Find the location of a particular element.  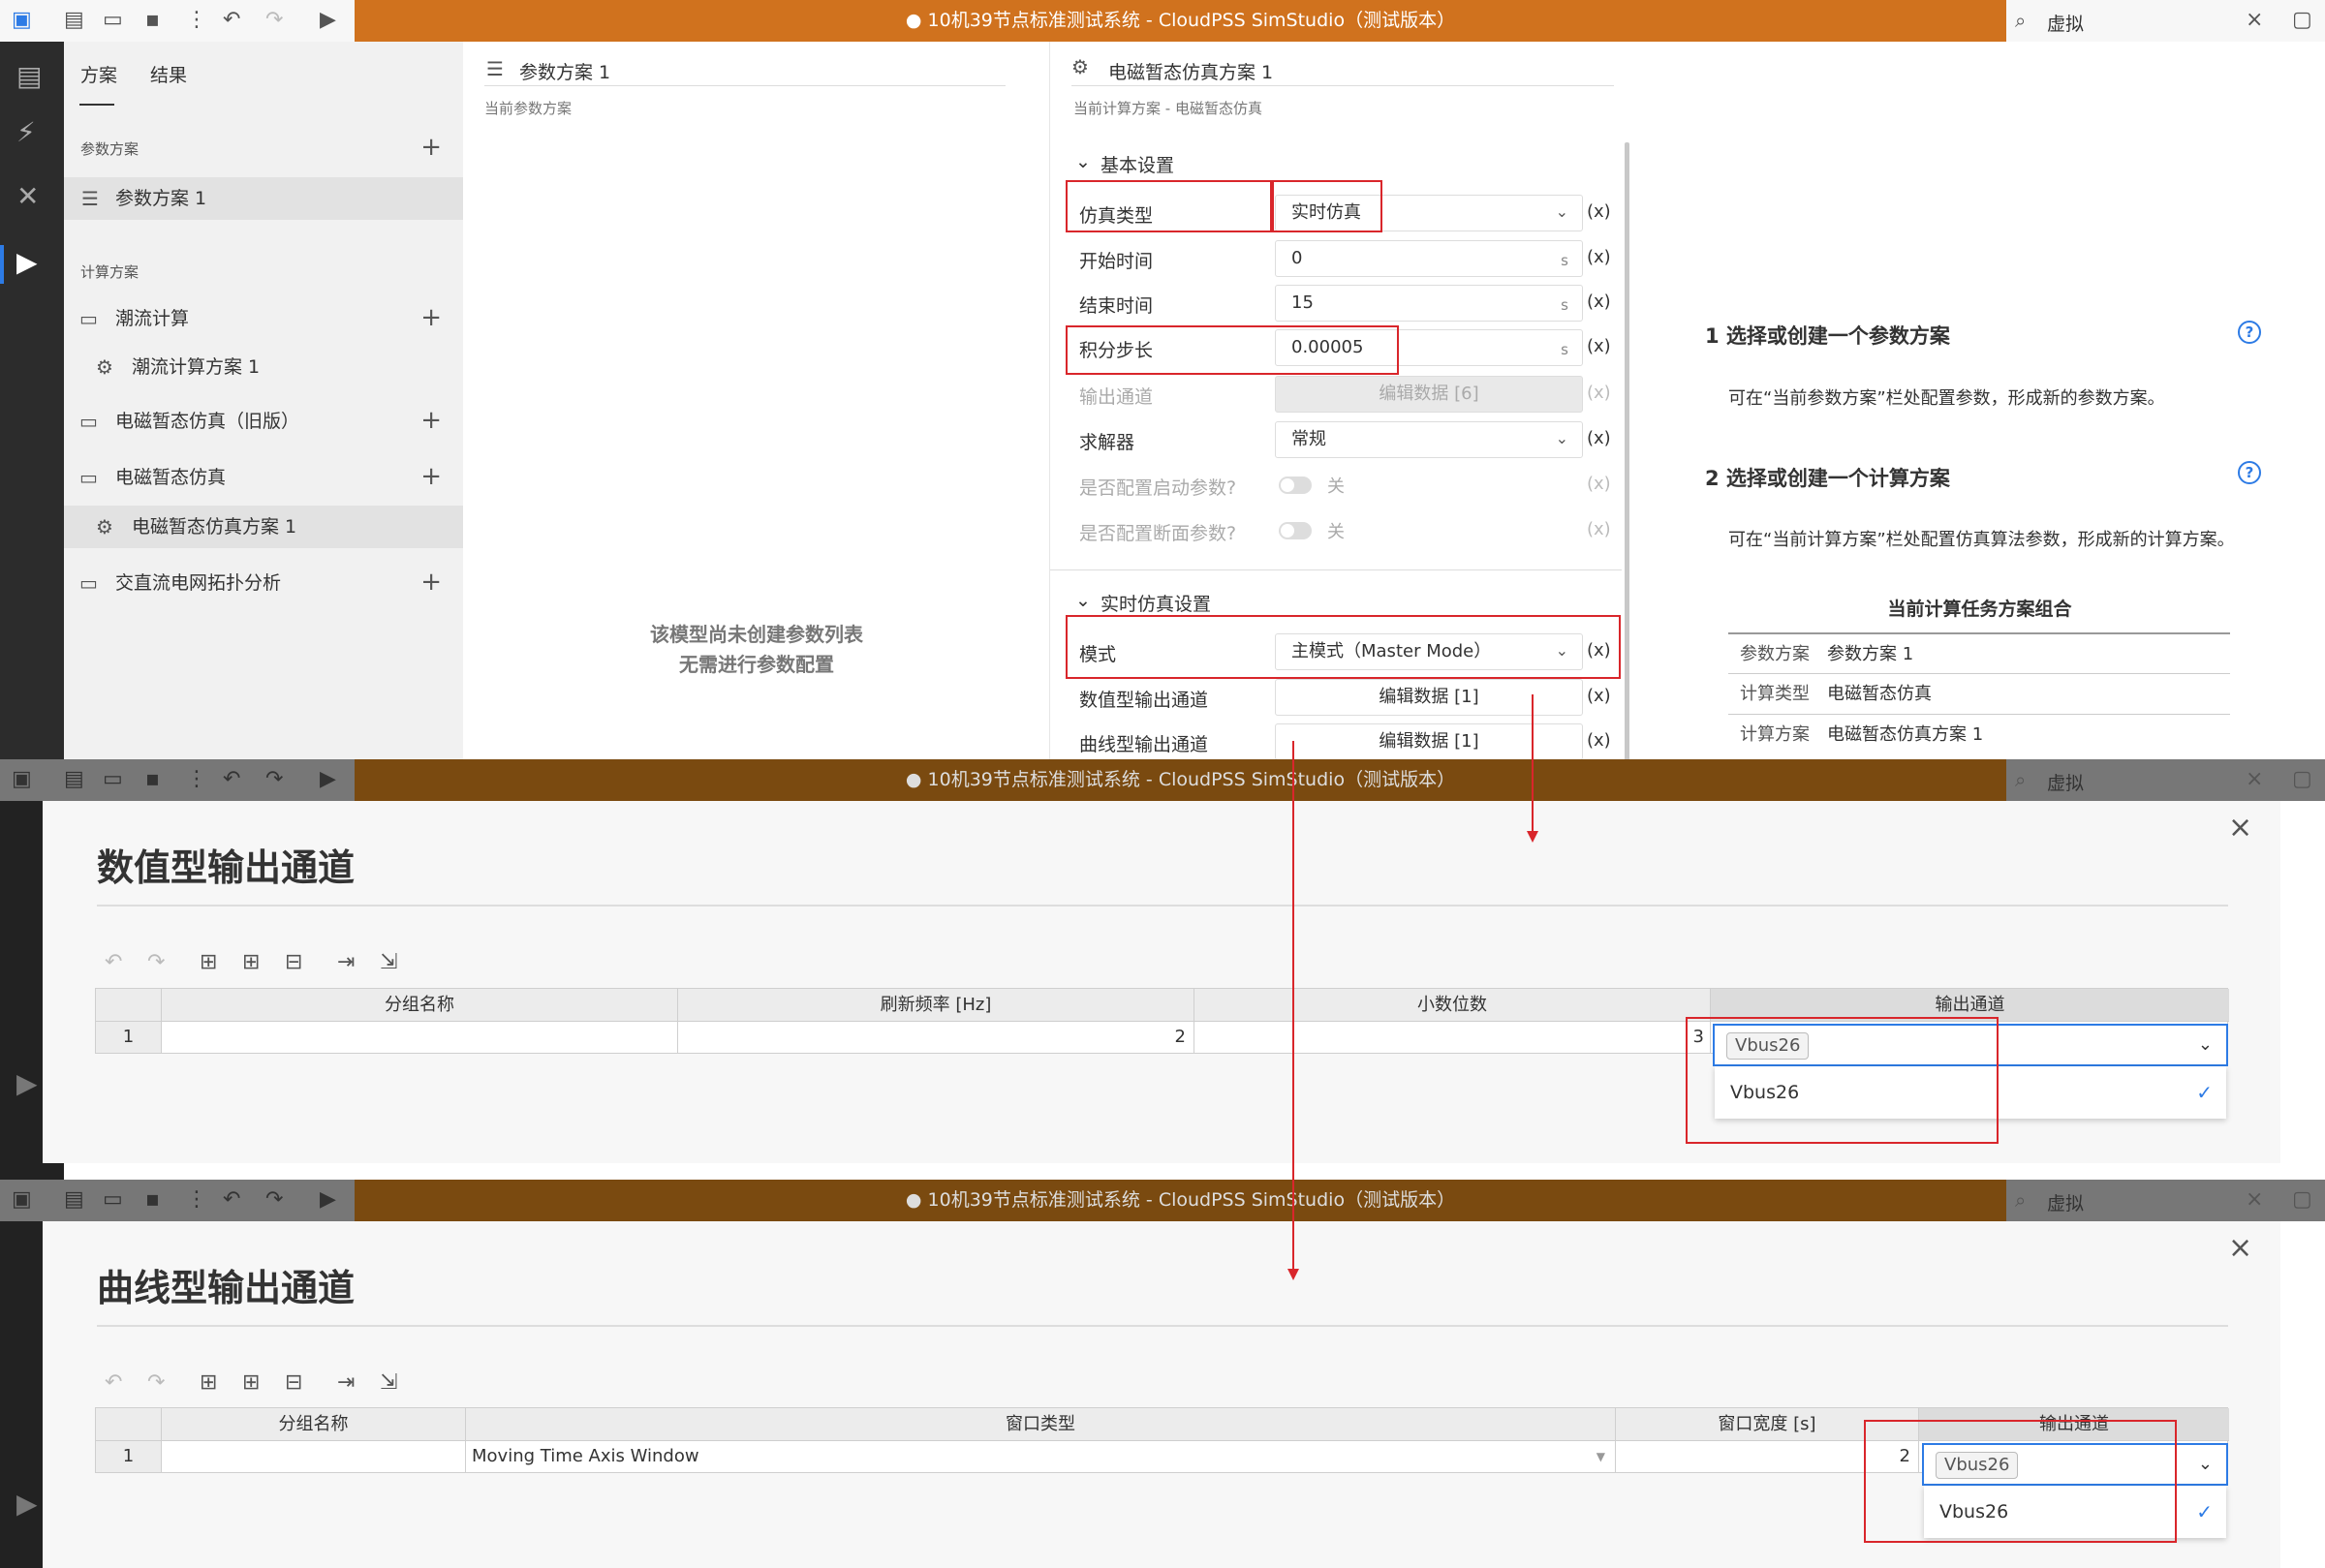

column-header: 刷新频率 [Hz] is located at coordinates (936, 1005).